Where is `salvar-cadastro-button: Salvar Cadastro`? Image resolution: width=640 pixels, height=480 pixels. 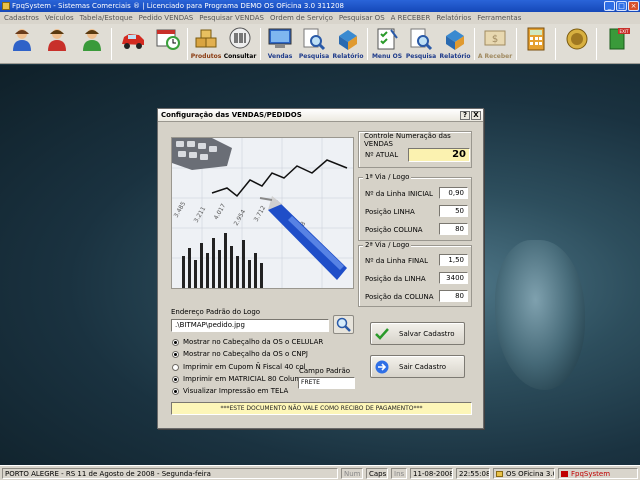 salvar-cadastro-button: Salvar Cadastro is located at coordinates (417, 333).